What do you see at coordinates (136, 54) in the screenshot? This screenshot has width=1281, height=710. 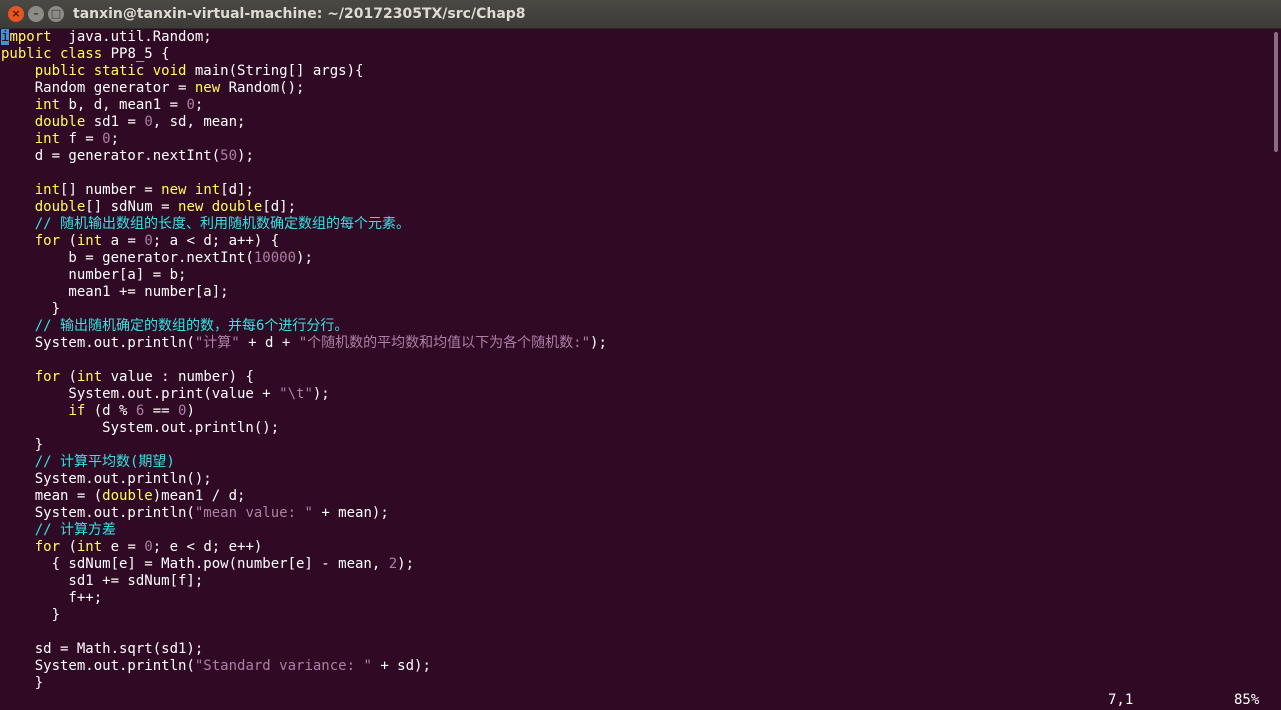 I see `code-token: PP8_5 {` at bounding box center [136, 54].